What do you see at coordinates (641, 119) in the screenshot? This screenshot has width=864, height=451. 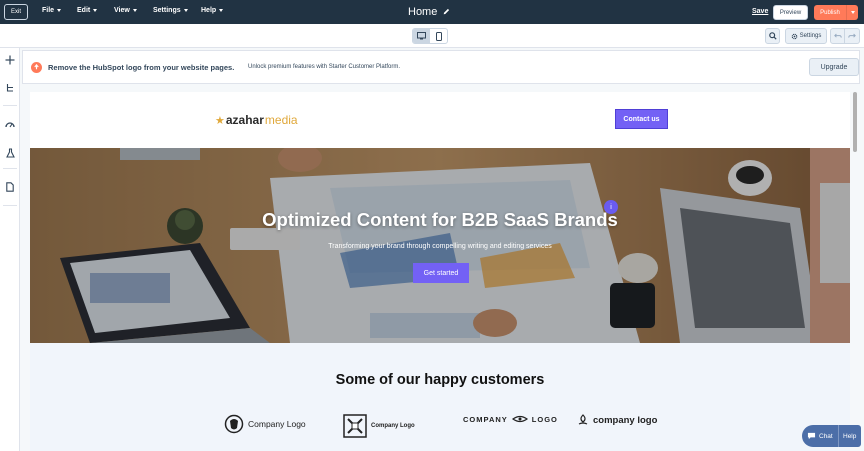 I see `contact-us-button: Contact us` at bounding box center [641, 119].